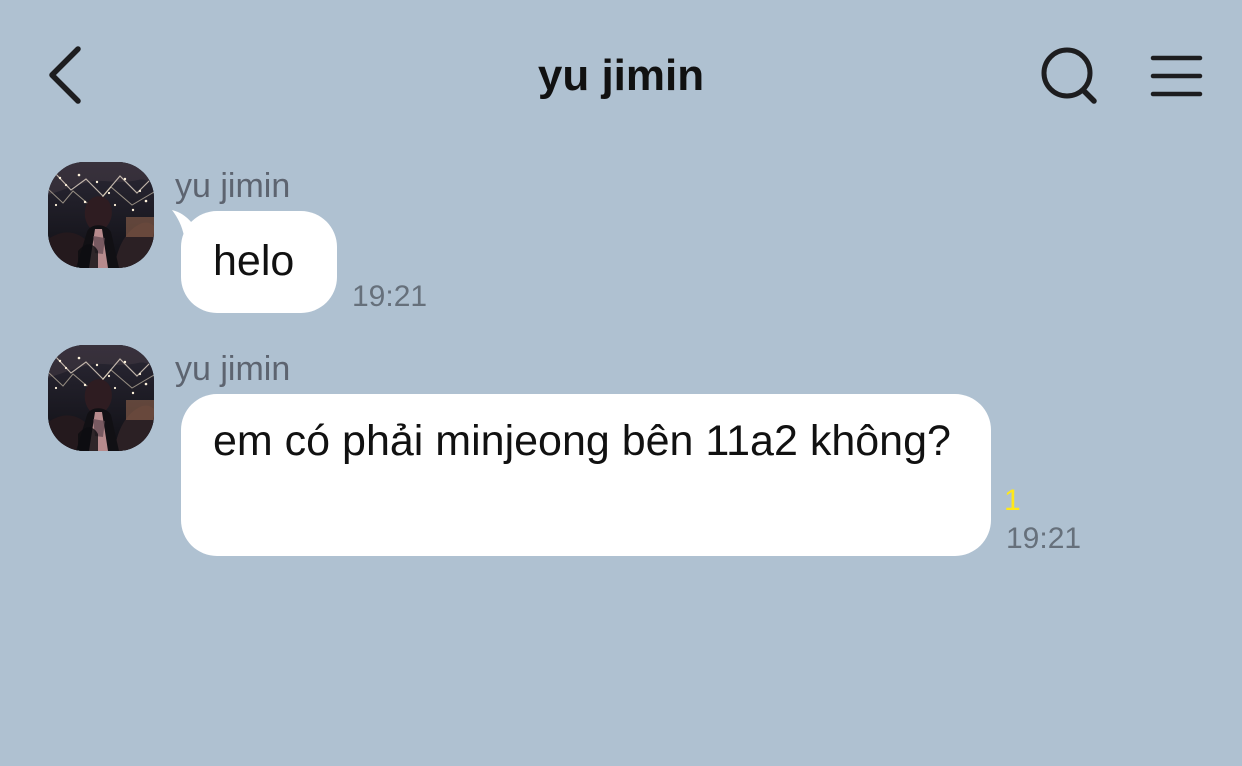 The height and width of the screenshot is (766, 1242). Describe the element at coordinates (1069, 75) in the screenshot. I see `search-icon` at that location.